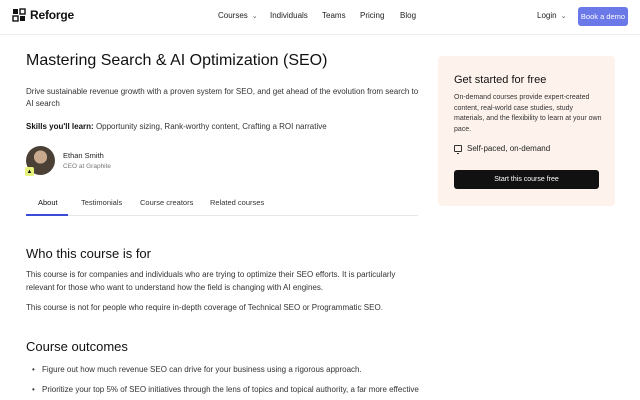 The height and width of the screenshot is (400, 640). I want to click on author-name: Ethan Smith, so click(83, 155).